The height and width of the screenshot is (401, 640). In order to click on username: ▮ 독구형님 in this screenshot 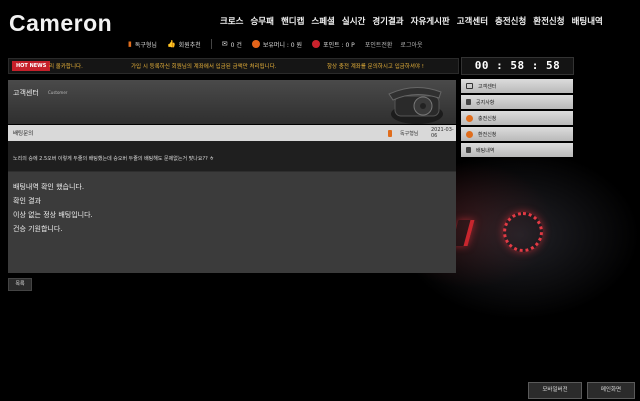, I will do `click(142, 44)`.